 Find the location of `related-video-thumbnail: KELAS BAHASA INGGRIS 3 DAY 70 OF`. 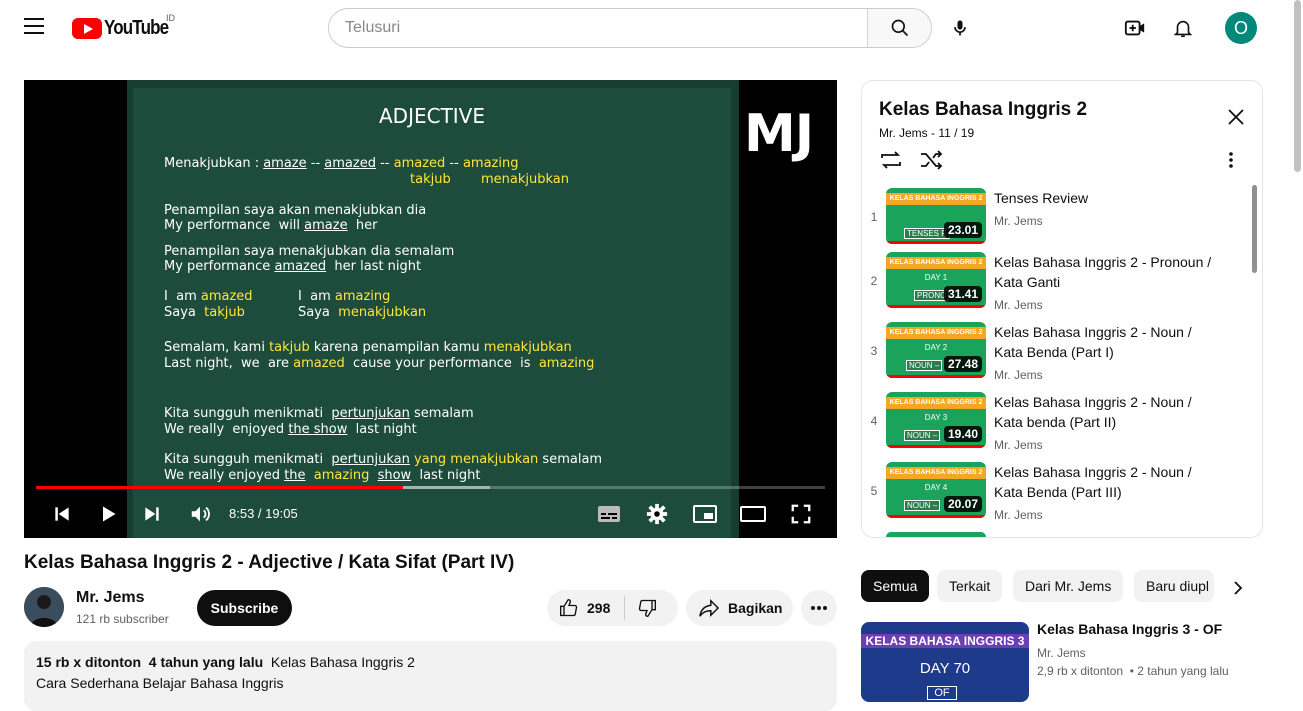

related-video-thumbnail: KELAS BAHASA INGGRIS 3 DAY 70 OF is located at coordinates (945, 662).